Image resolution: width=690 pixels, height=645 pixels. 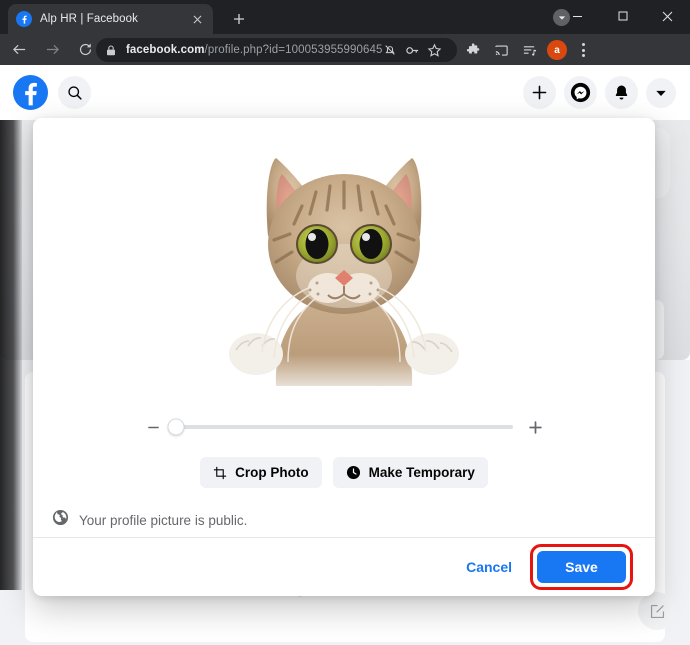 I want to click on omnibox-actions, so click(x=412, y=50).